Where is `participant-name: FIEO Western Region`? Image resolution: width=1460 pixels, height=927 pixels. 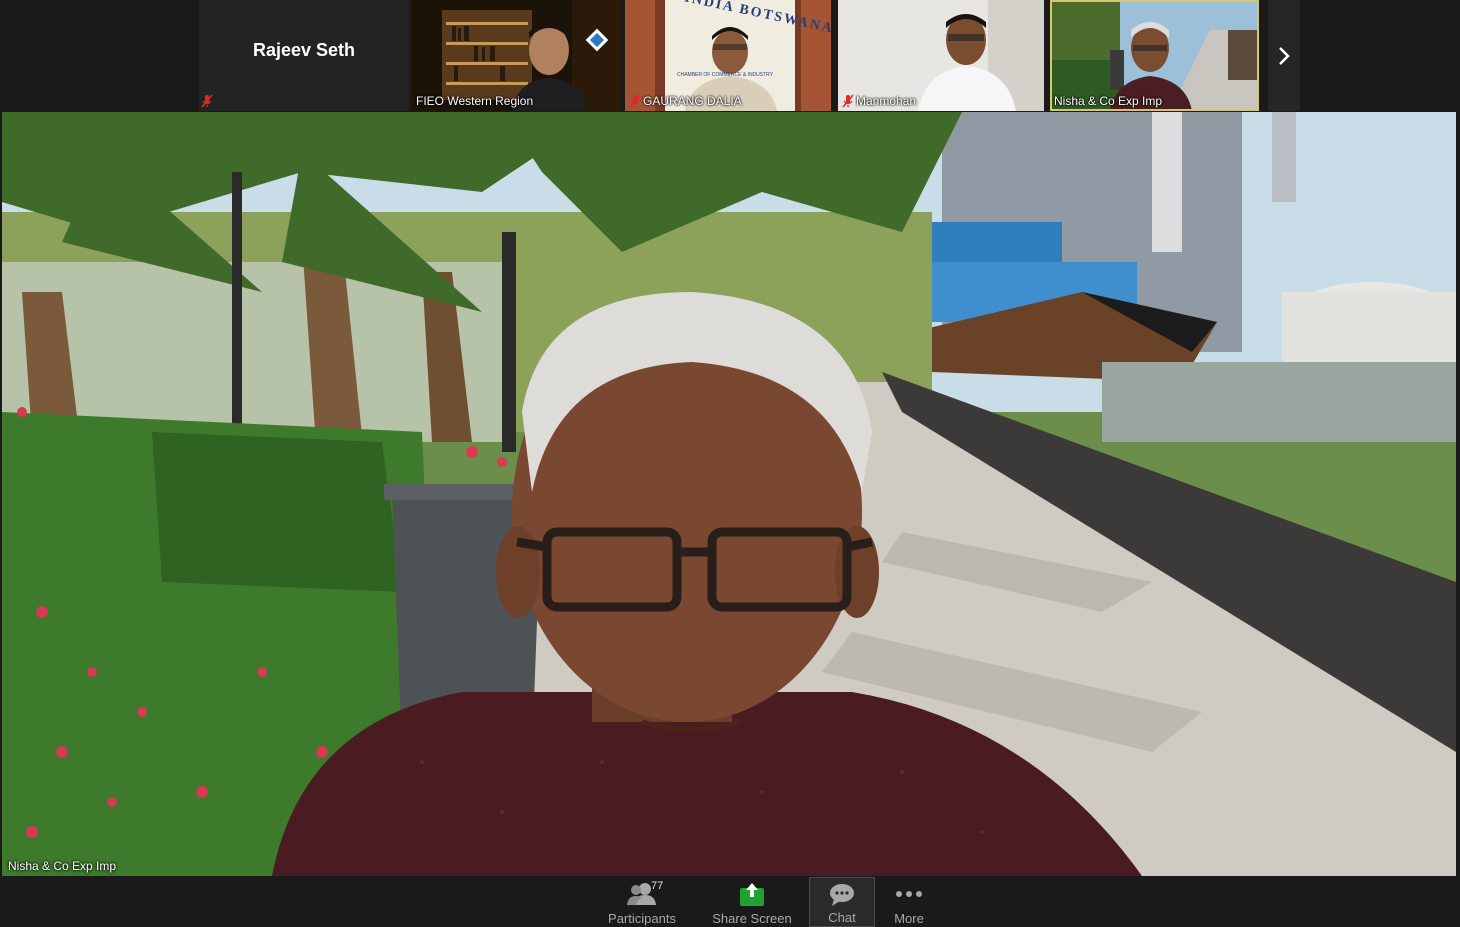 participant-name: FIEO Western Region is located at coordinates (475, 101).